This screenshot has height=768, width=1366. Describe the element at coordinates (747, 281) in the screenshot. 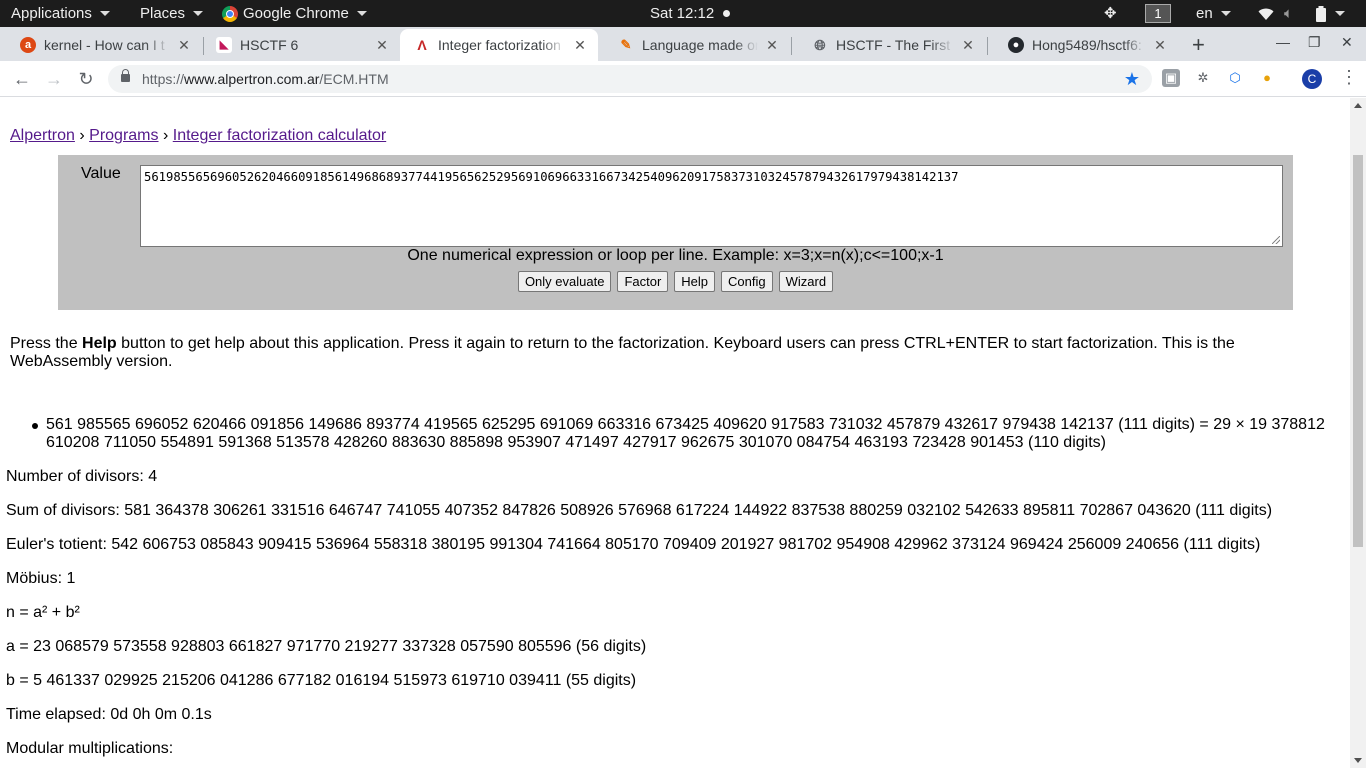

I see `config-button: Config` at that location.